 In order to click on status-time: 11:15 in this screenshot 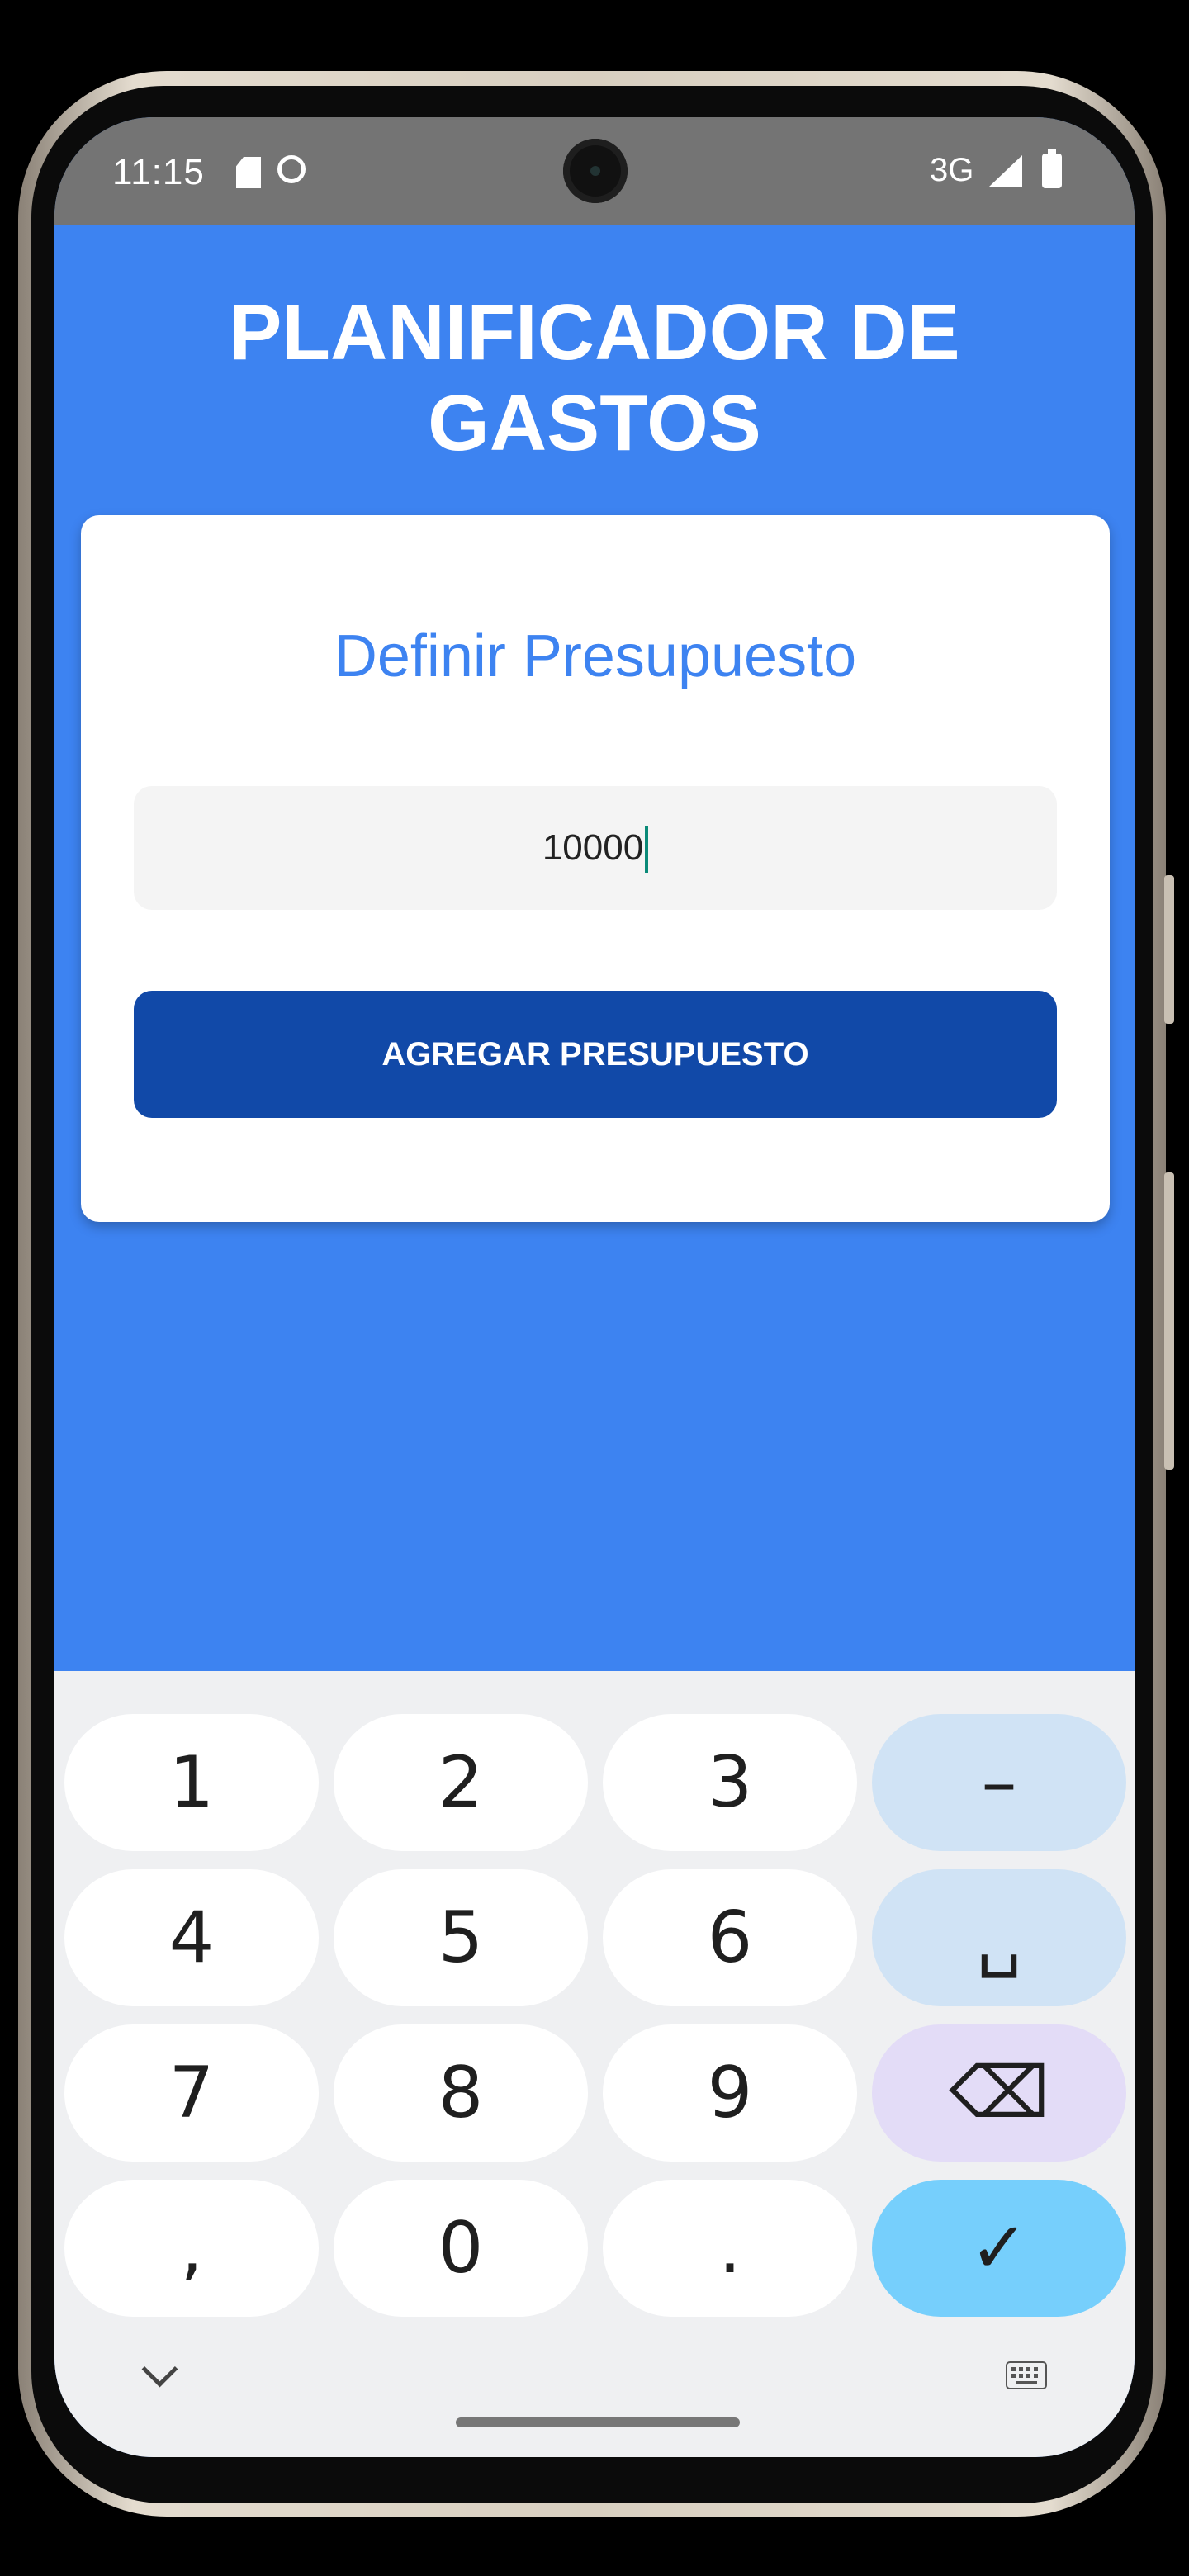, I will do `click(158, 172)`.